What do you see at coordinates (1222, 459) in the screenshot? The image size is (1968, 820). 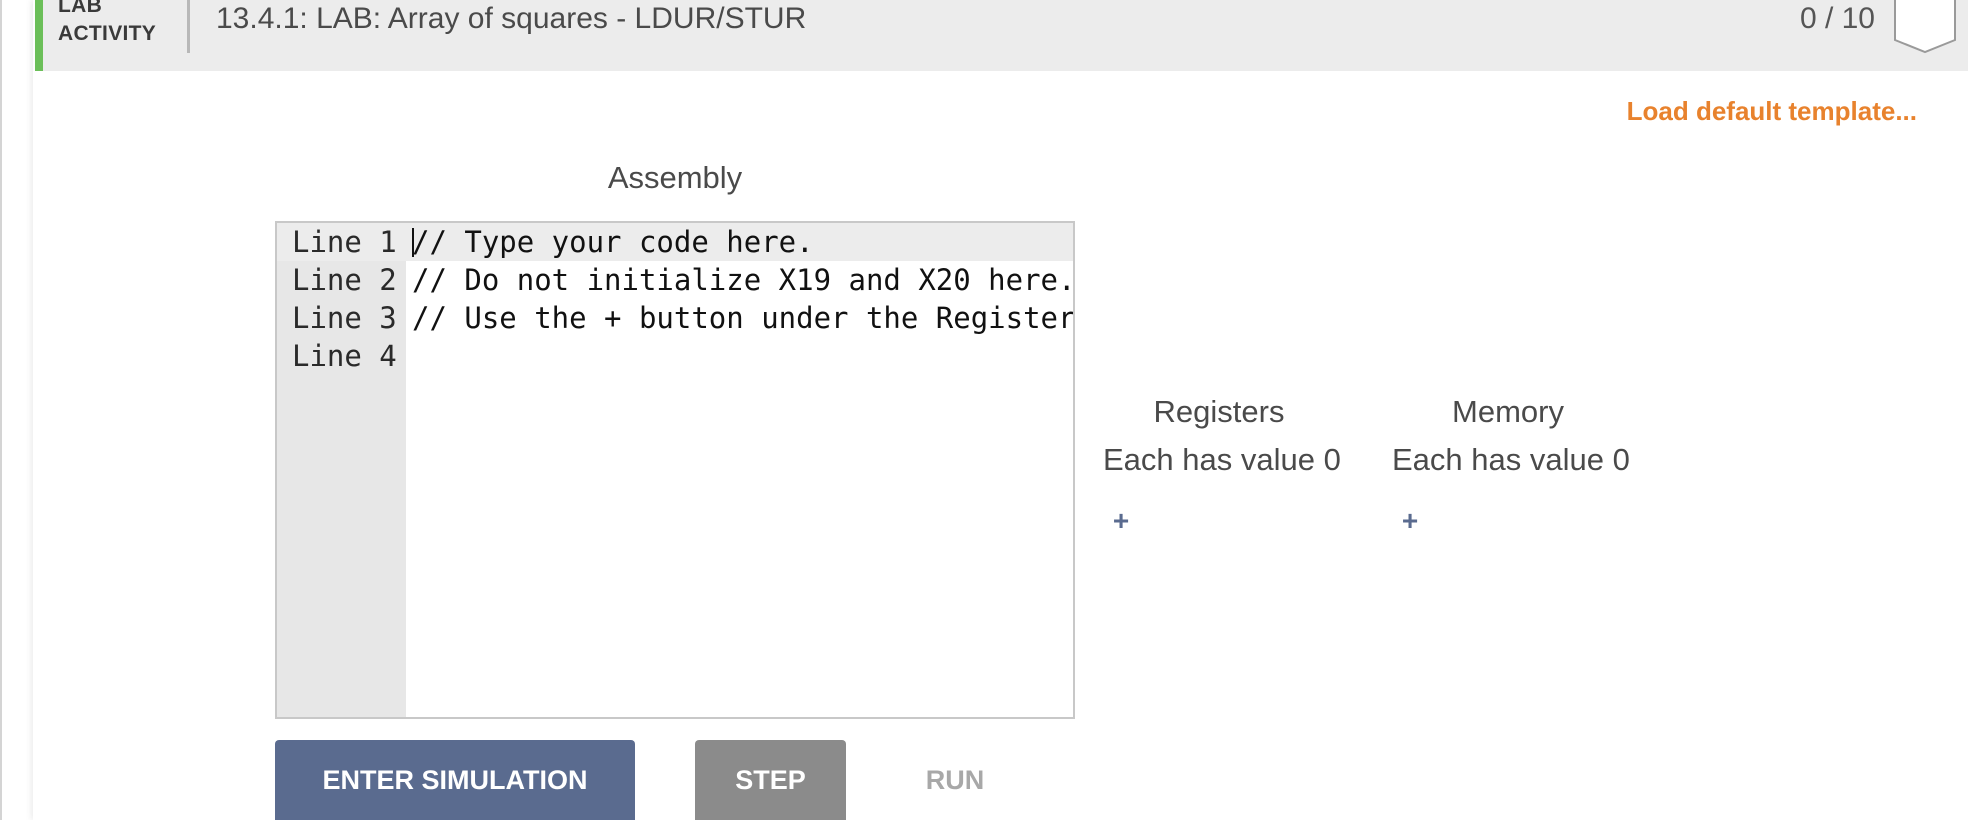 I see `registers-default-value: Each has value 0` at bounding box center [1222, 459].